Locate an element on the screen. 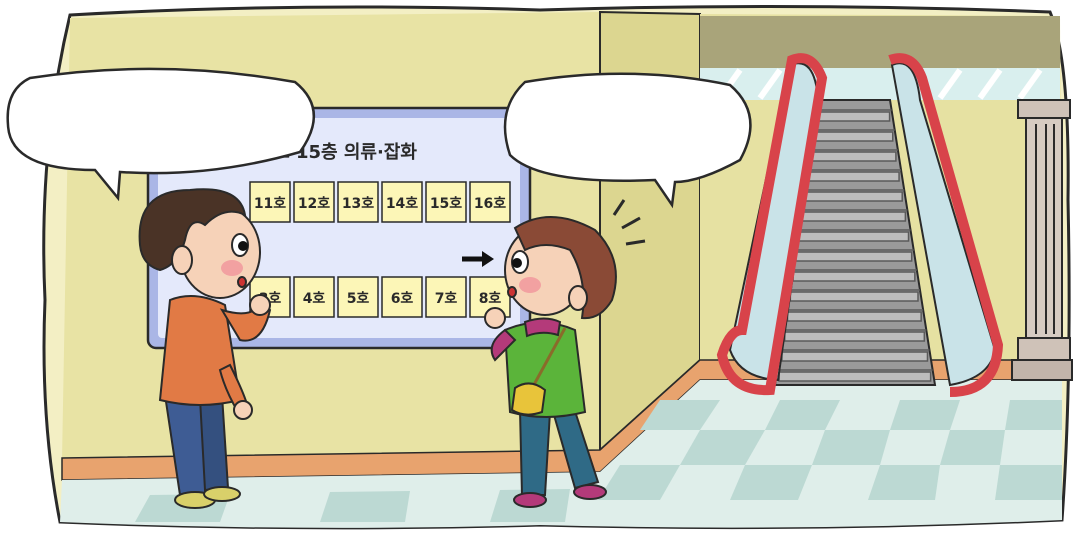 Image resolution: width=1080 pixels, height=537 pixels. glass-band is located at coordinates (880, 84).